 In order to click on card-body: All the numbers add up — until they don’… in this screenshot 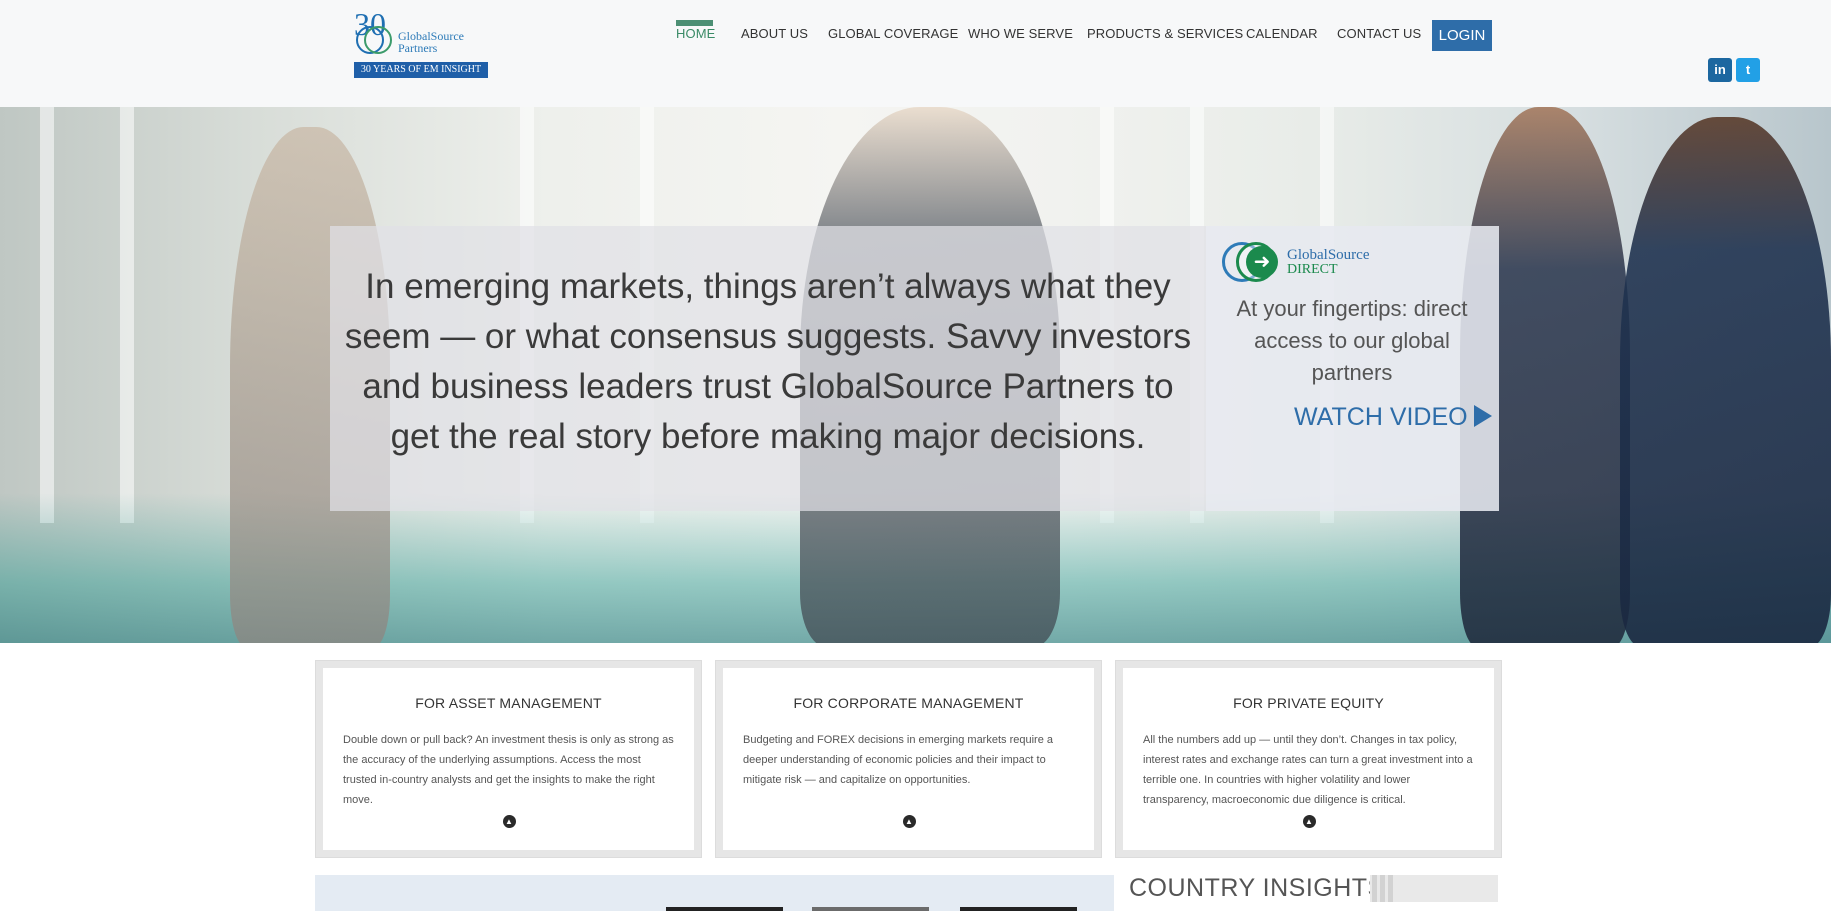, I will do `click(1308, 770)`.